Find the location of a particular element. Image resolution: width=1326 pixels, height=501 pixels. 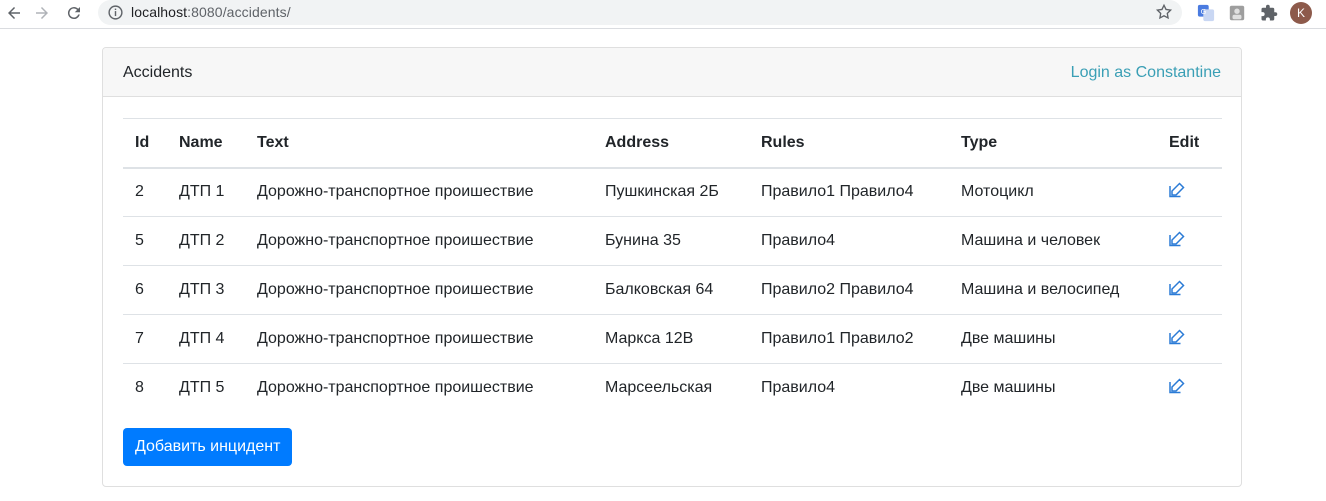

login-link: Login as Constantine is located at coordinates (1146, 73).